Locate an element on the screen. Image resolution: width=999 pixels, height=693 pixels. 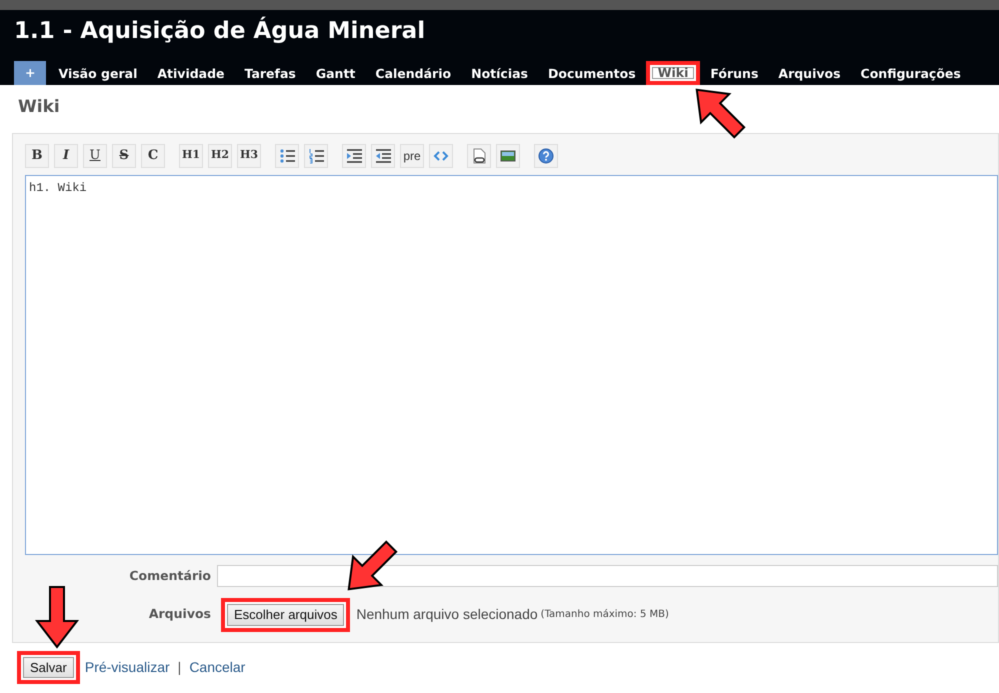
page-heading: Wiki is located at coordinates (39, 107).